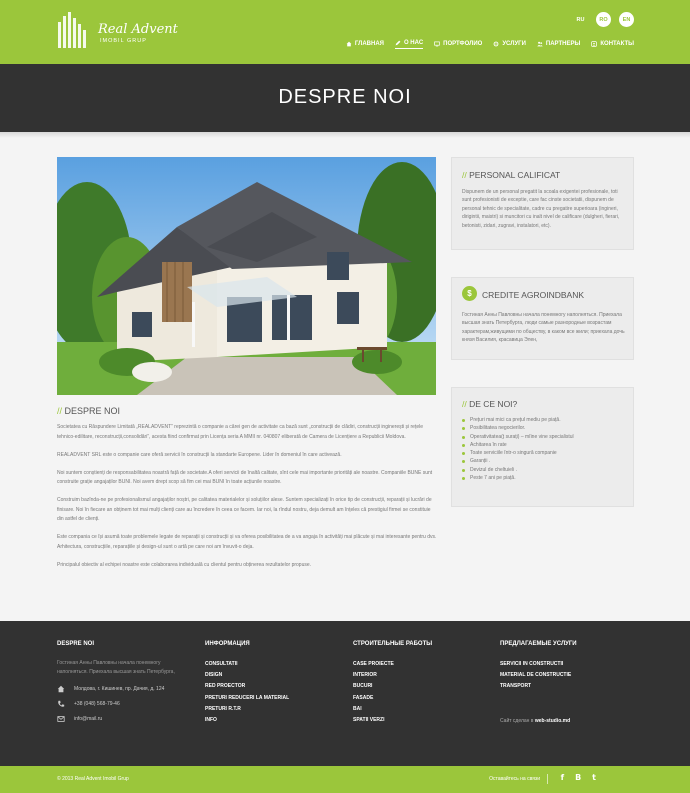 The height and width of the screenshot is (793, 690). I want to click on personal-title: // PERSONAL CALIFICAT, so click(511, 175).